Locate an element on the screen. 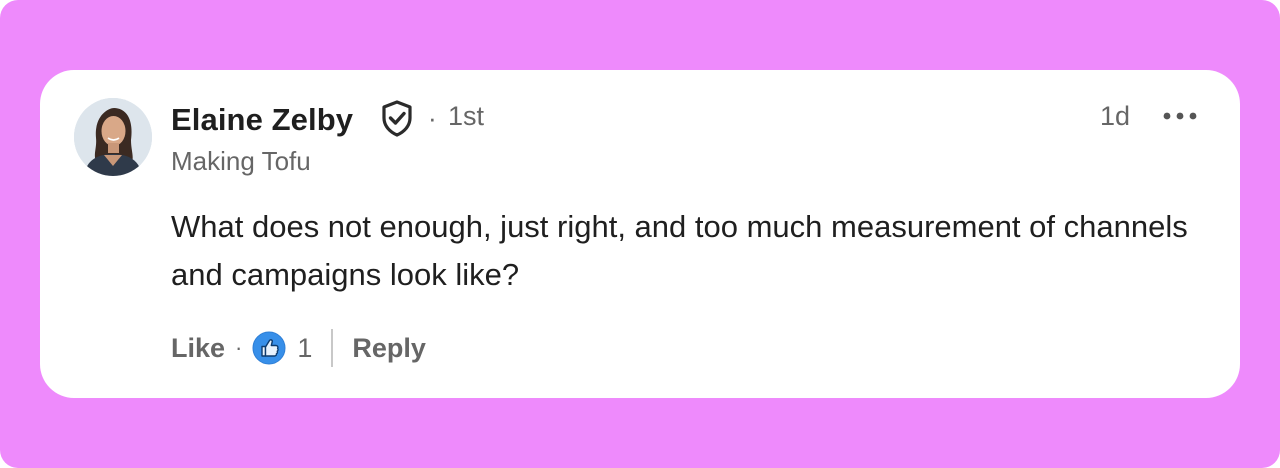  verified-shield-check-icon is located at coordinates (397, 118).